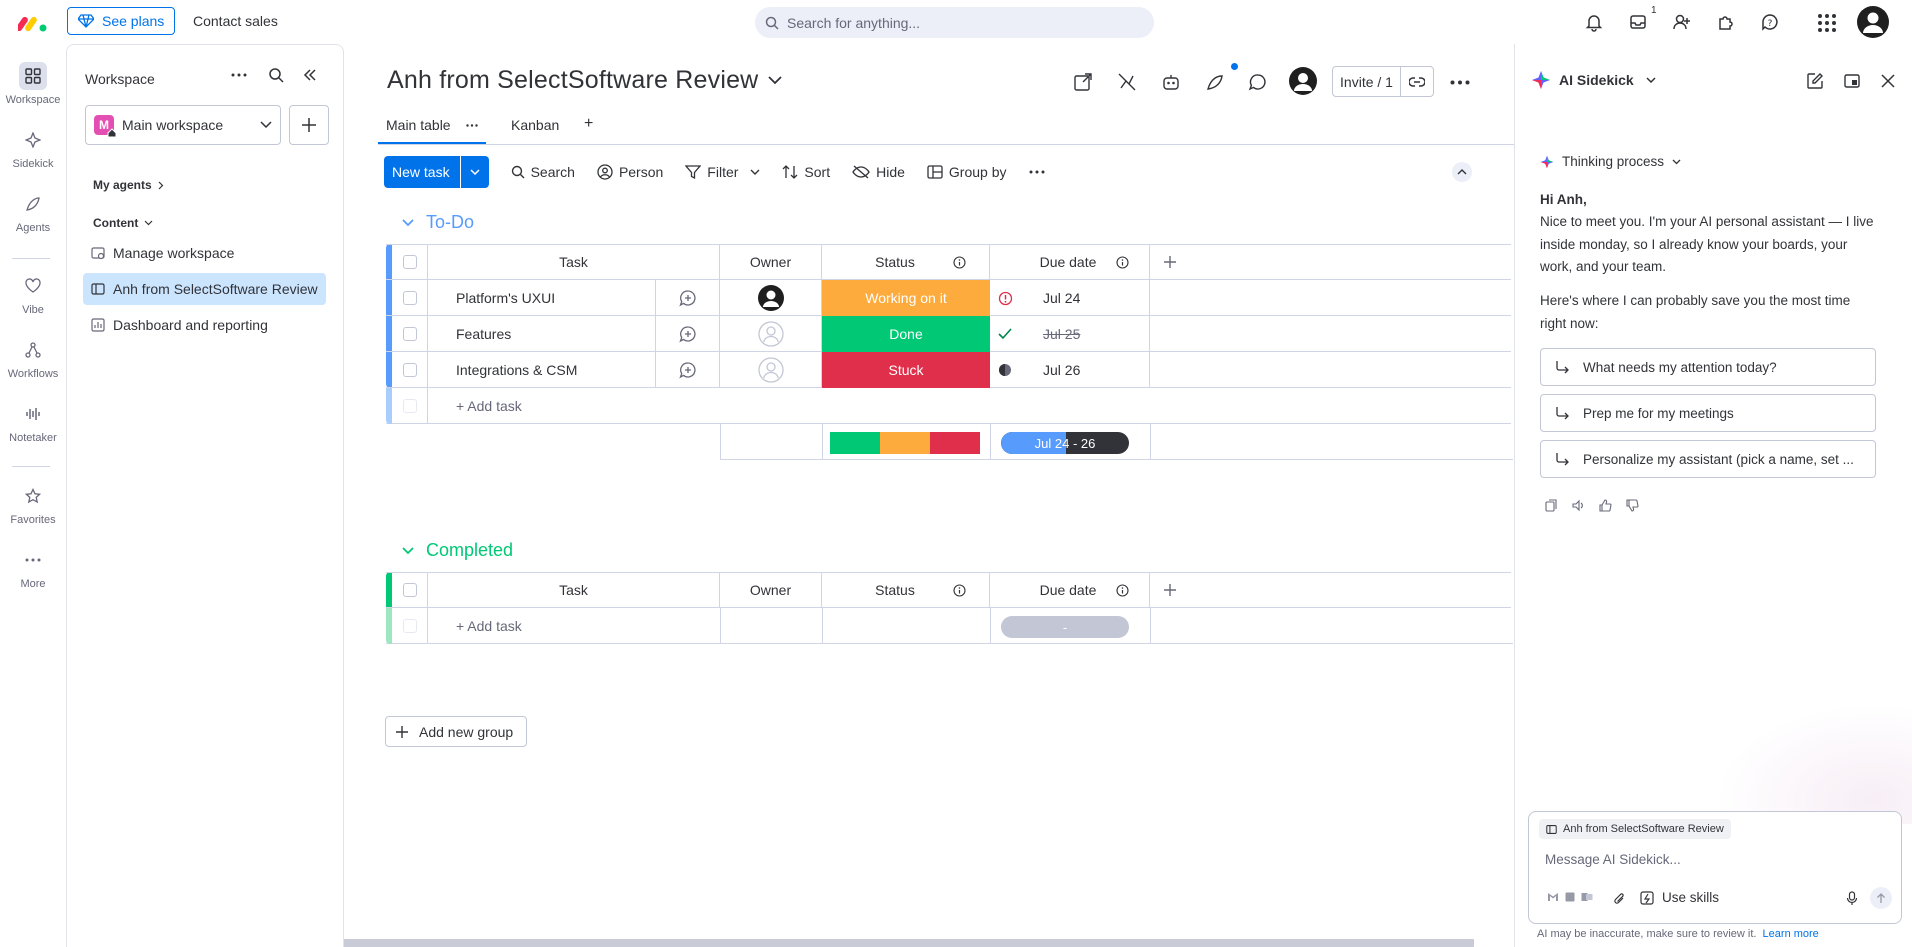  What do you see at coordinates (436, 172) in the screenshot?
I see `new-task-button: New task` at bounding box center [436, 172].